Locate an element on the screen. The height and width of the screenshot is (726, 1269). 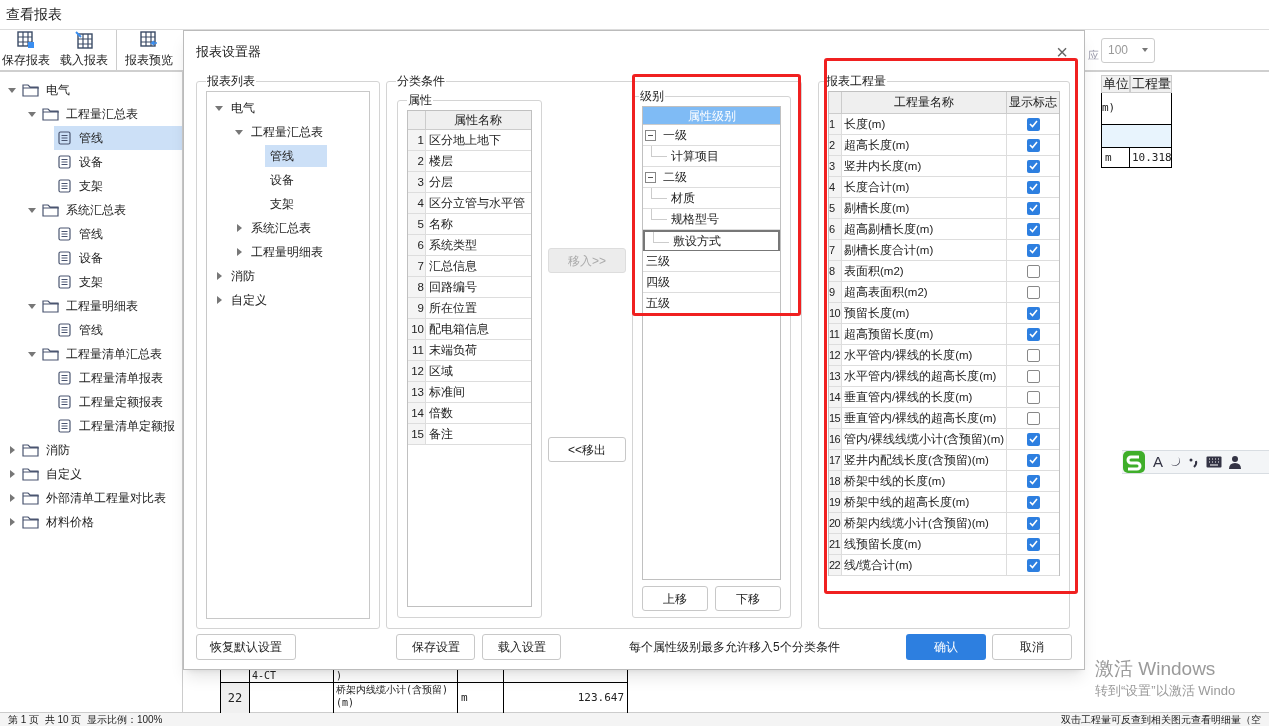
table-cell: 楼层 is located at coordinates (478, 161).